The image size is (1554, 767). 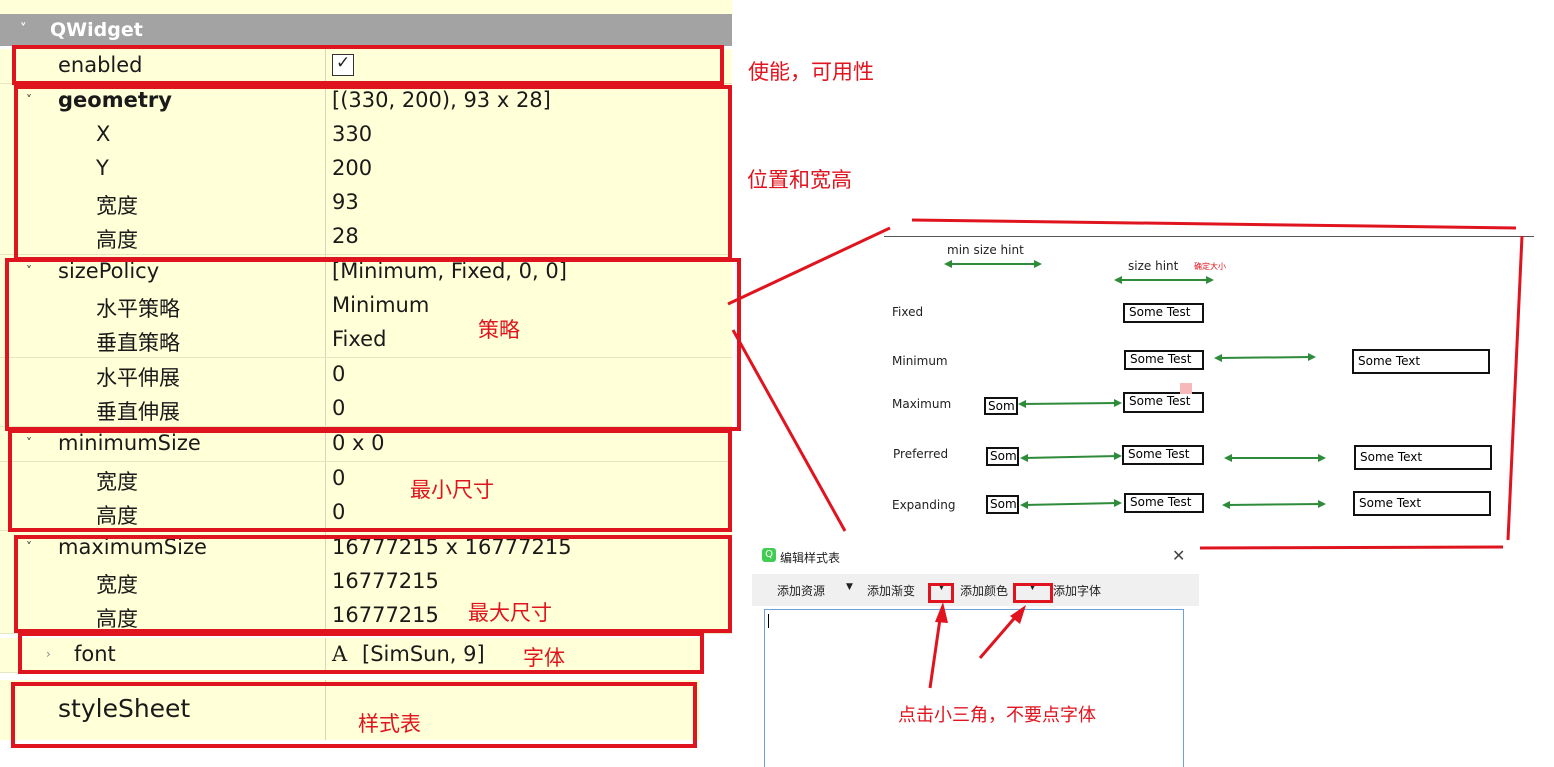 I want to click on arrow-preferred-left, so click(x=1071, y=457).